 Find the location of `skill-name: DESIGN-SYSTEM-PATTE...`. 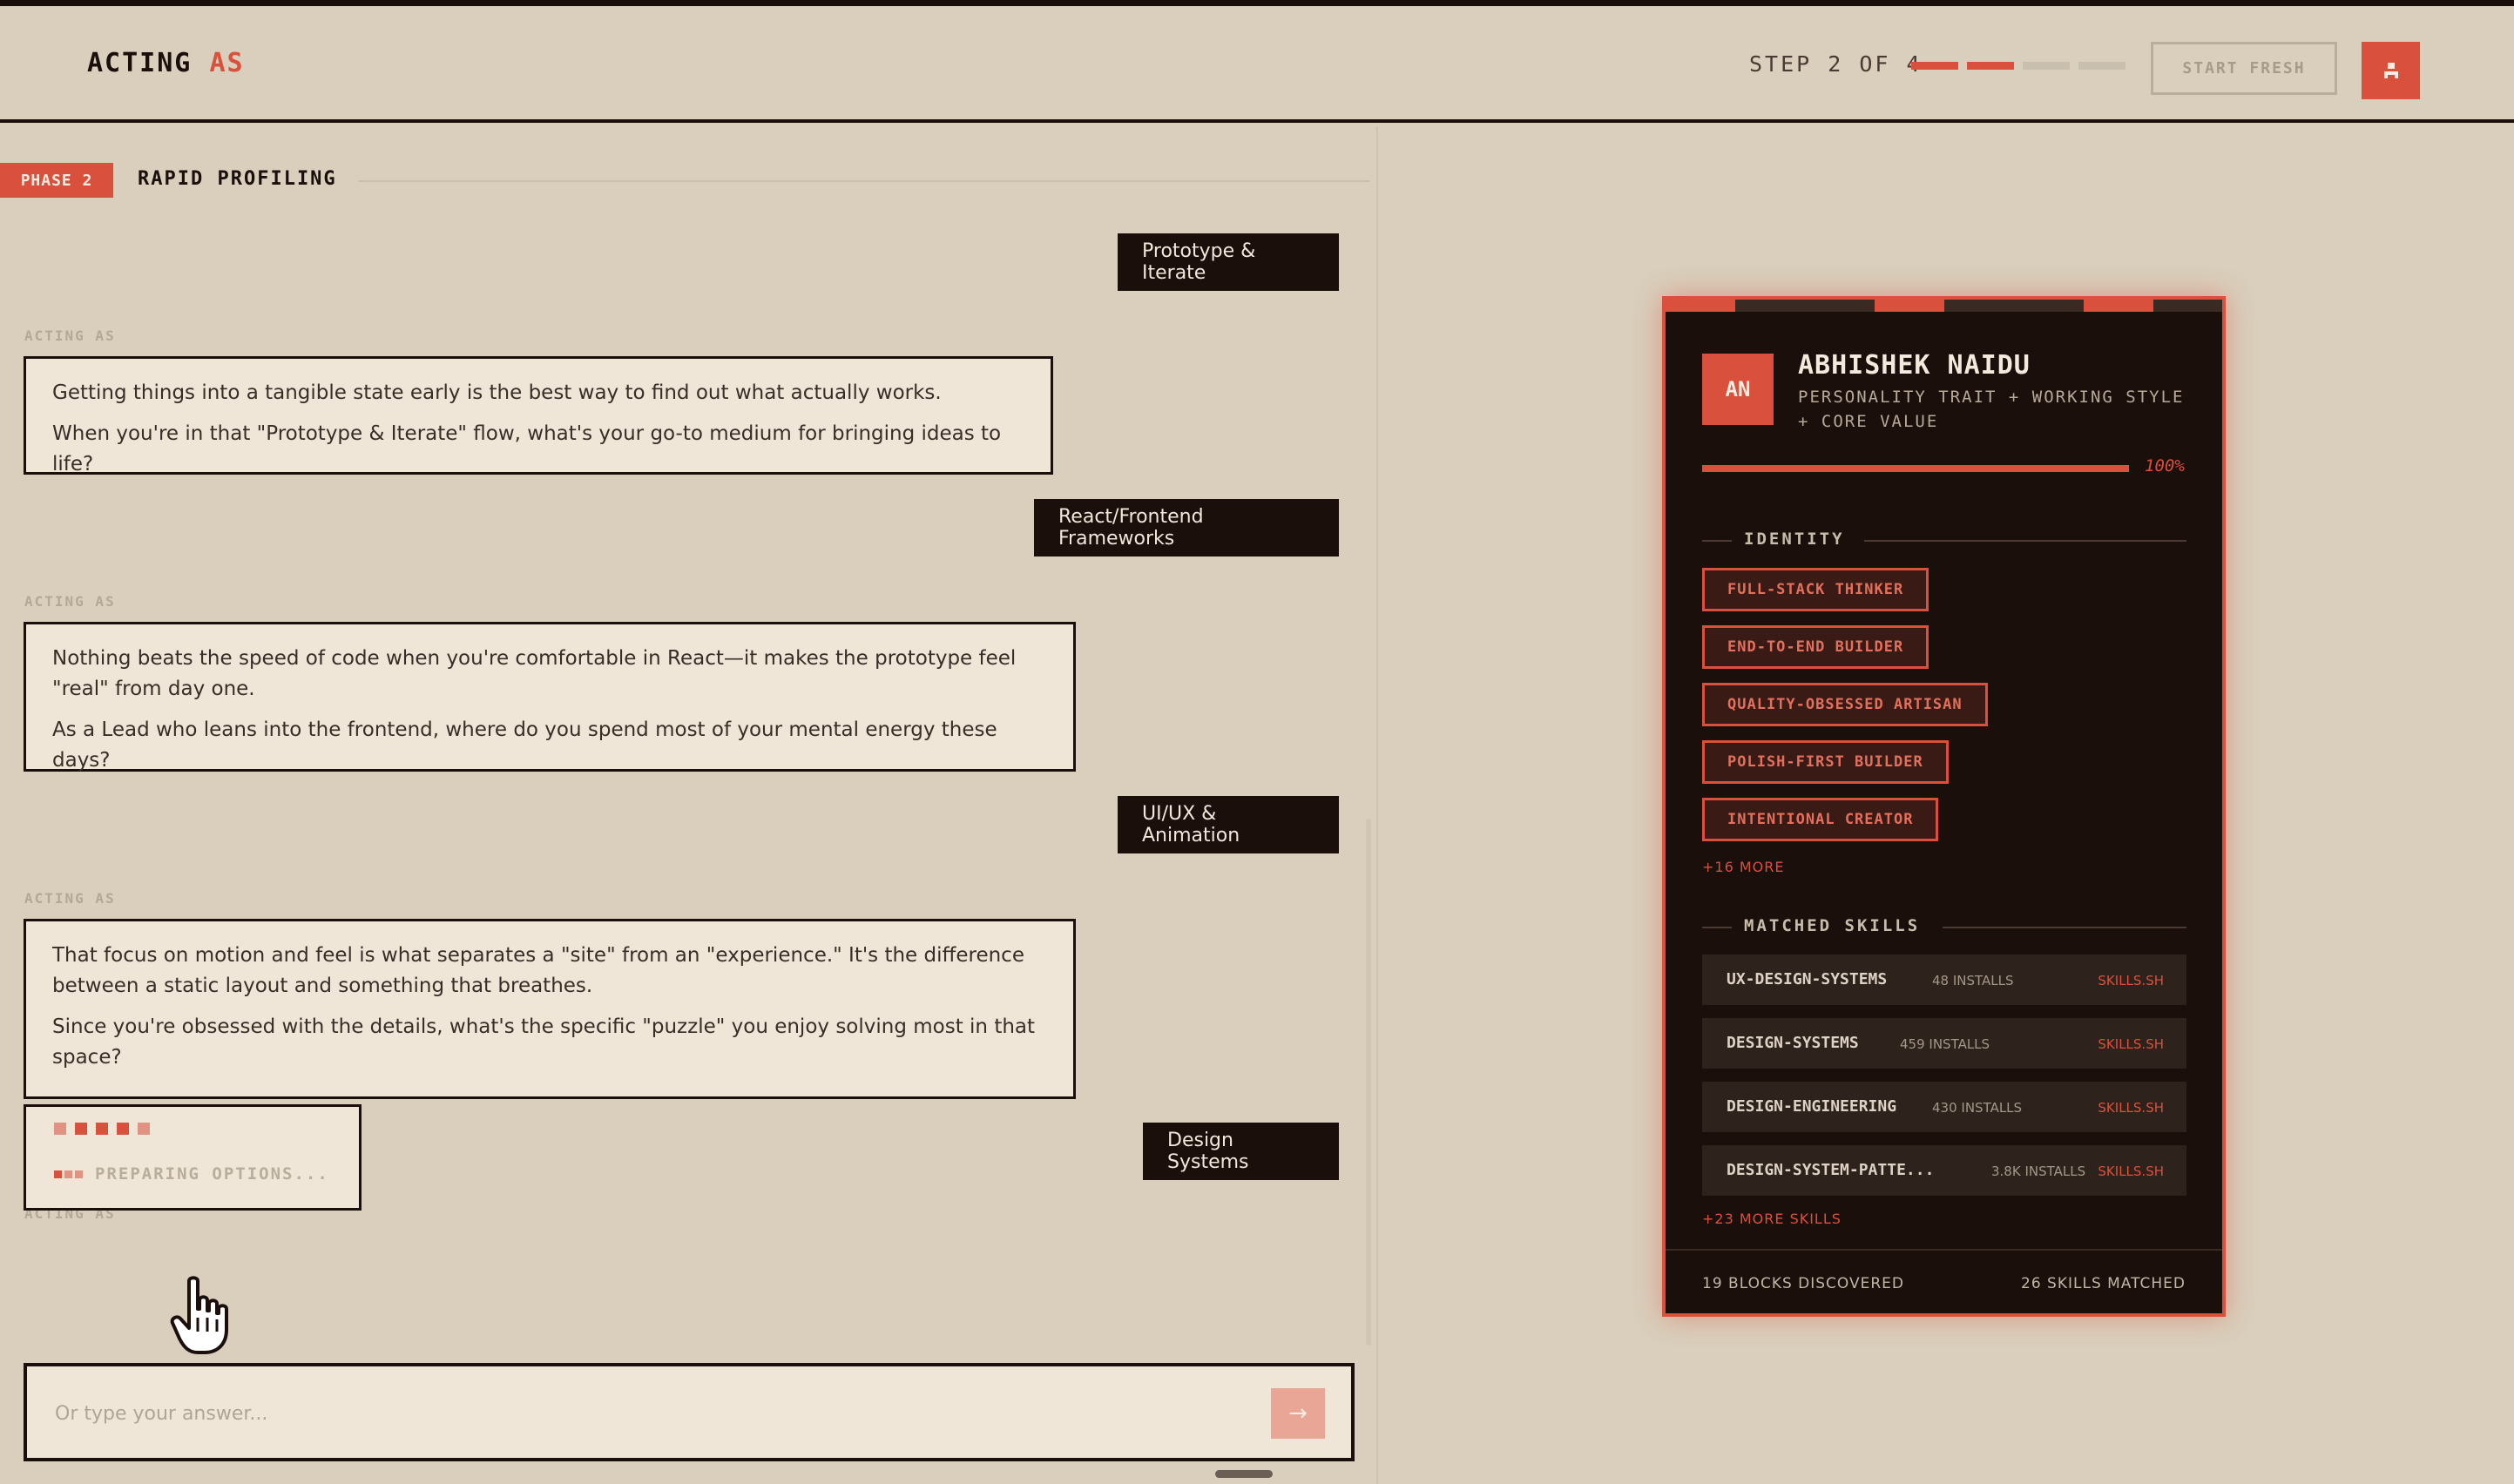

skill-name: DESIGN-SYSTEM-PATTE... is located at coordinates (1831, 1170).